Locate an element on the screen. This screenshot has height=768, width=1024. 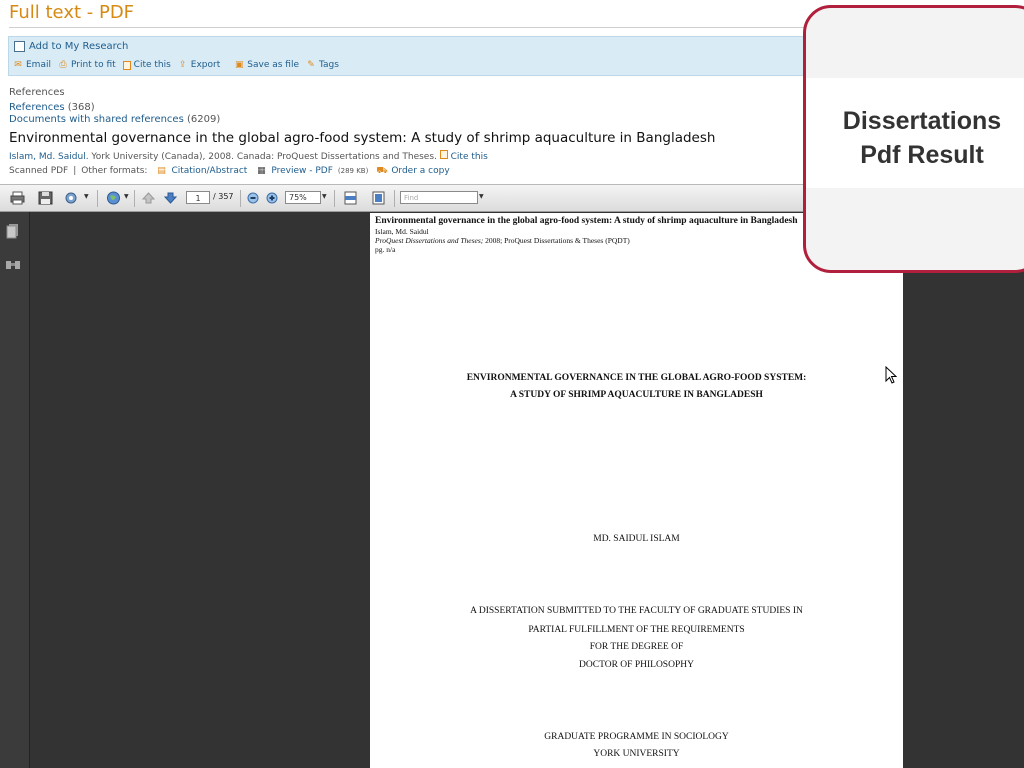
checkbox-icon is located at coordinates (19, 46).